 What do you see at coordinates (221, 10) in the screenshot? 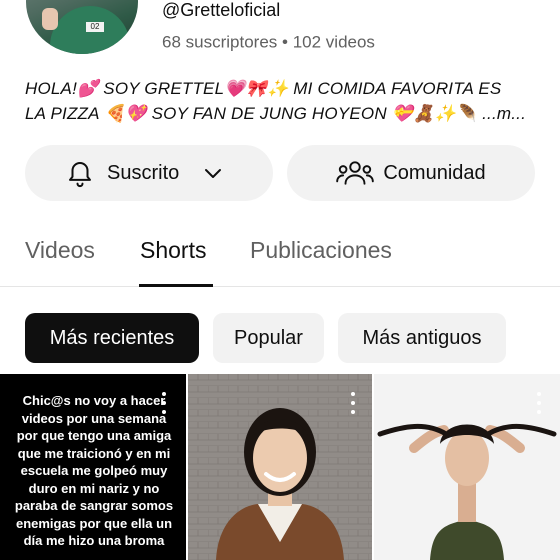
I see `channel-handle: @Gretteloficial` at bounding box center [221, 10].